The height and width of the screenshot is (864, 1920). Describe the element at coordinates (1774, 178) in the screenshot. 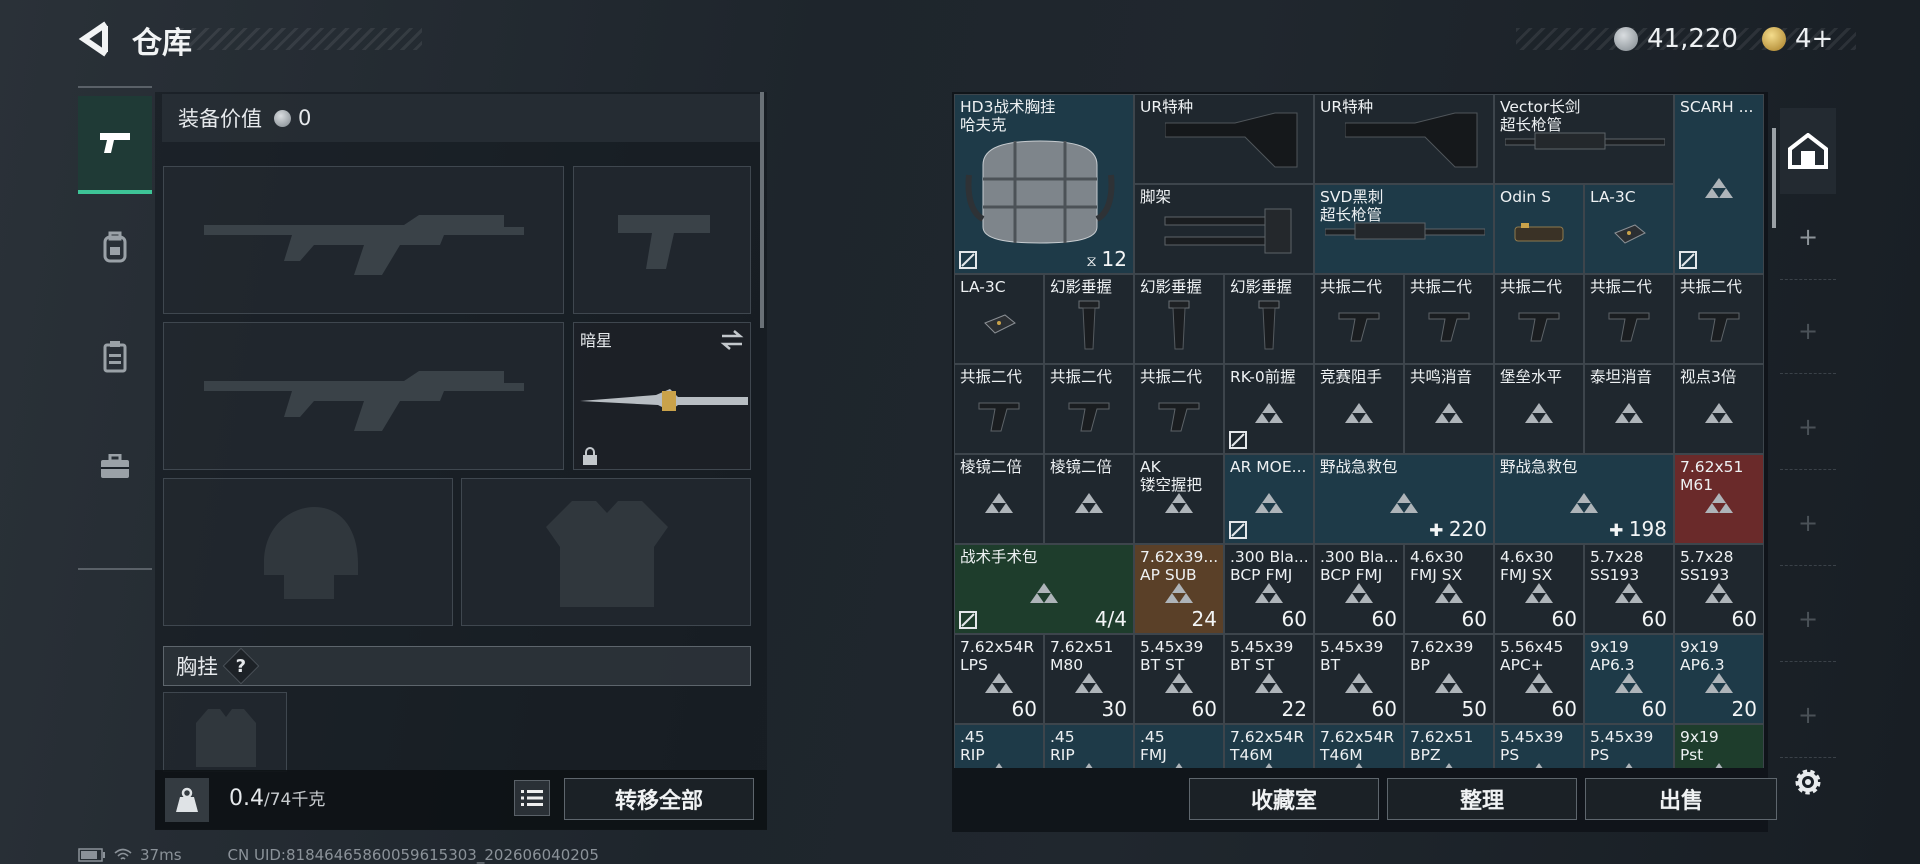

I see `grid-scrollbar` at that location.